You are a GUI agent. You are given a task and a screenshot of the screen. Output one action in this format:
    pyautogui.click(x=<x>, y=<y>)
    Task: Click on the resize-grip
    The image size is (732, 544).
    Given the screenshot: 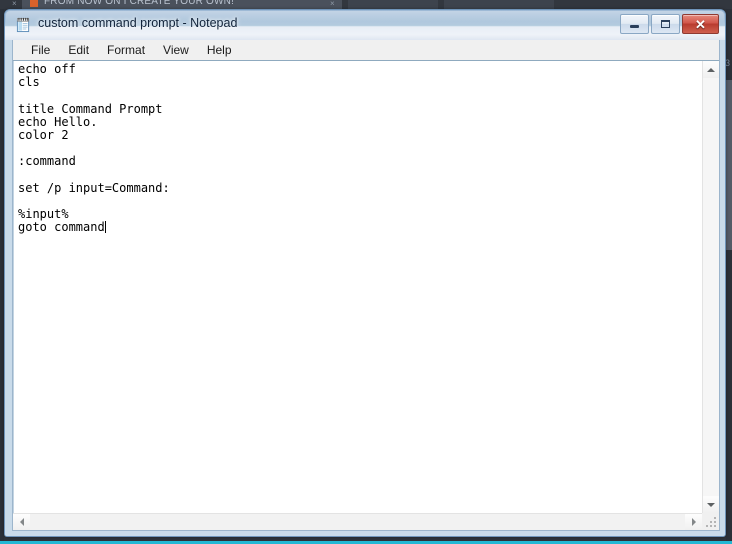 What is the action you would take?
    pyautogui.click(x=710, y=521)
    